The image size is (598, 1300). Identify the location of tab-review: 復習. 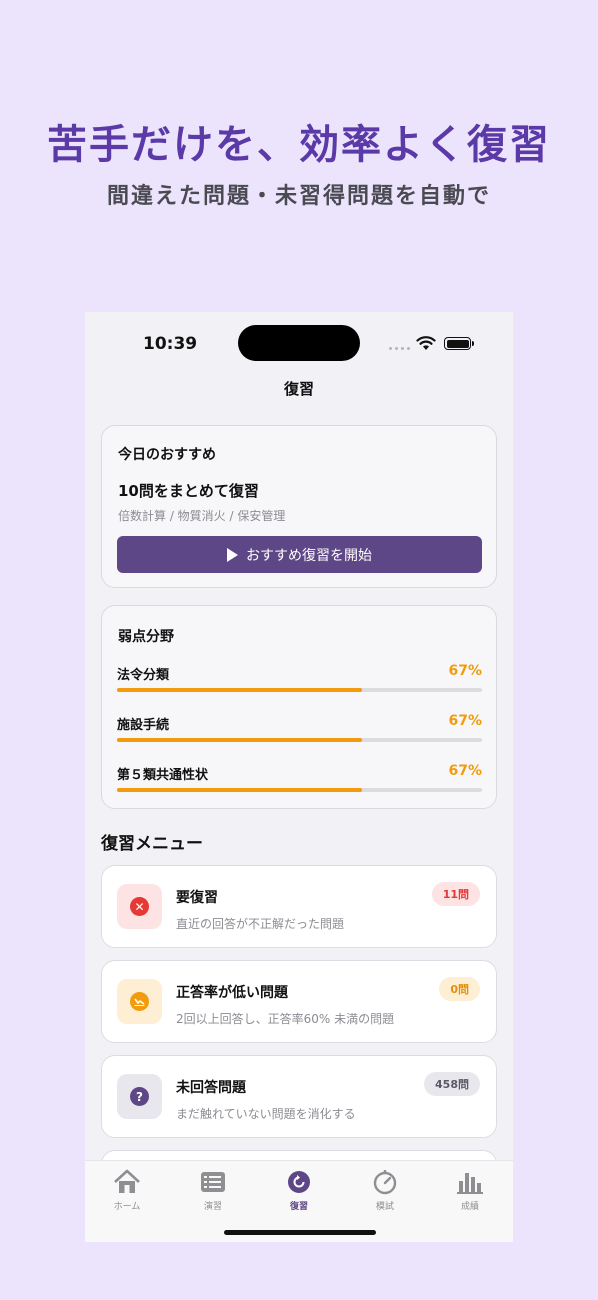
(299, 1190).